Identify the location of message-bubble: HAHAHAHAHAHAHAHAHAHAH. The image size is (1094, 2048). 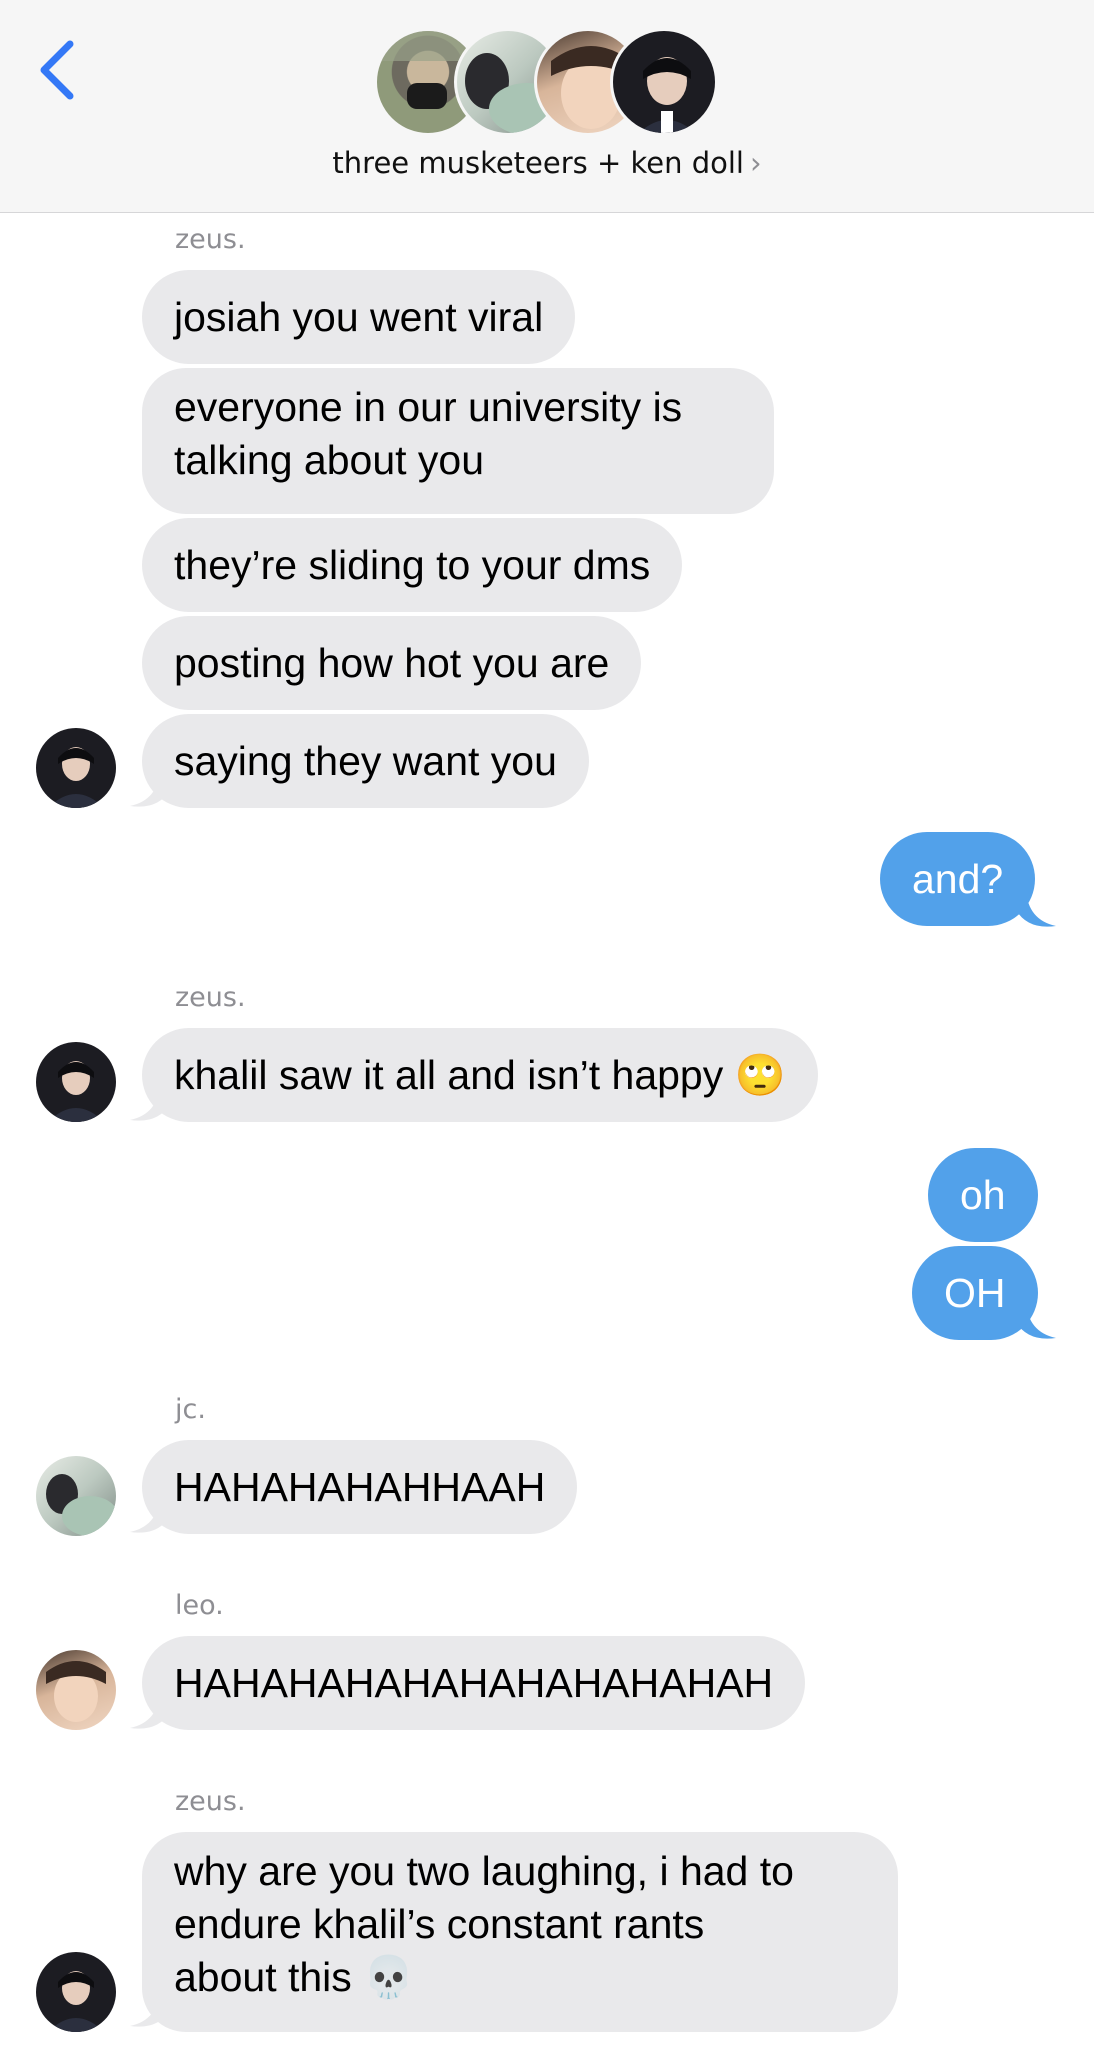
(474, 1683).